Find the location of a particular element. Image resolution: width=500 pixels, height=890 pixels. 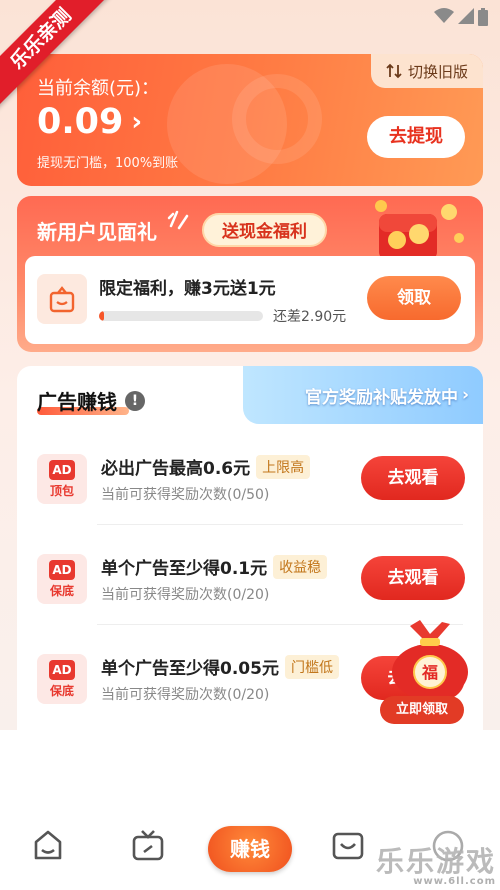

ad-badge-icon: AD 顶包 is located at coordinates (62, 479).